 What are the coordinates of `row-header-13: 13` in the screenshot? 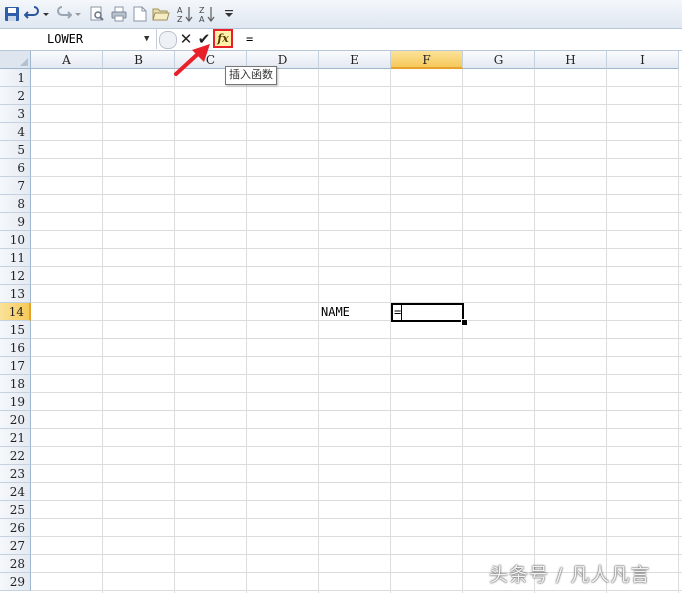 It's located at (15, 294).